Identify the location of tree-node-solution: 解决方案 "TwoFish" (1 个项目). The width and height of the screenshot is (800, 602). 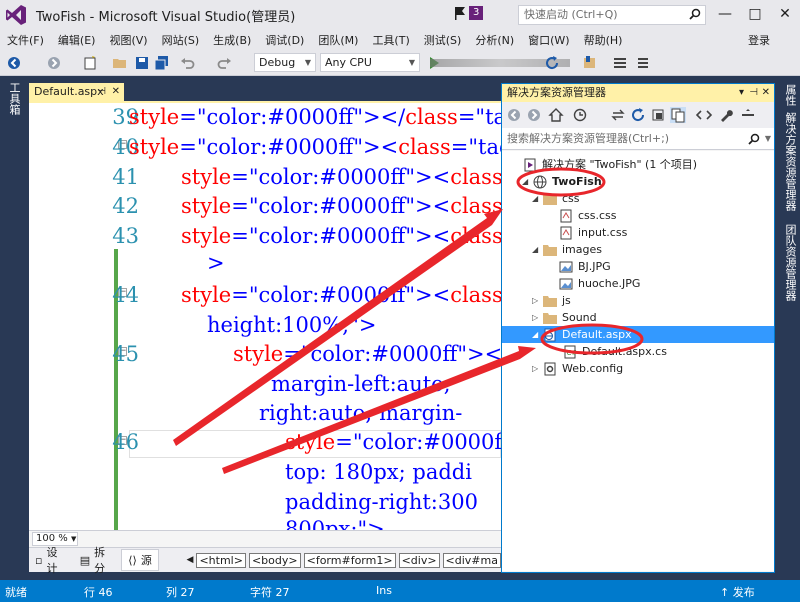
(604, 164).